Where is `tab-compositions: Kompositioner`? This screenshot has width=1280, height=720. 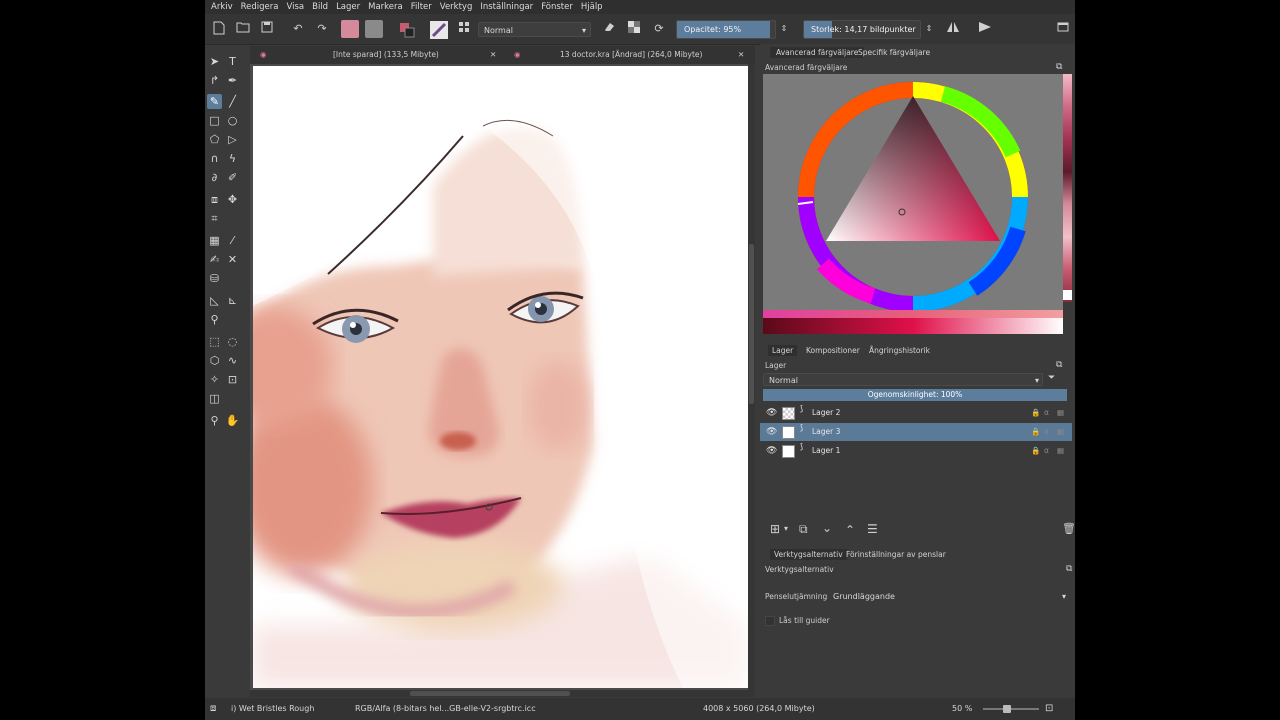 tab-compositions: Kompositioner is located at coordinates (833, 350).